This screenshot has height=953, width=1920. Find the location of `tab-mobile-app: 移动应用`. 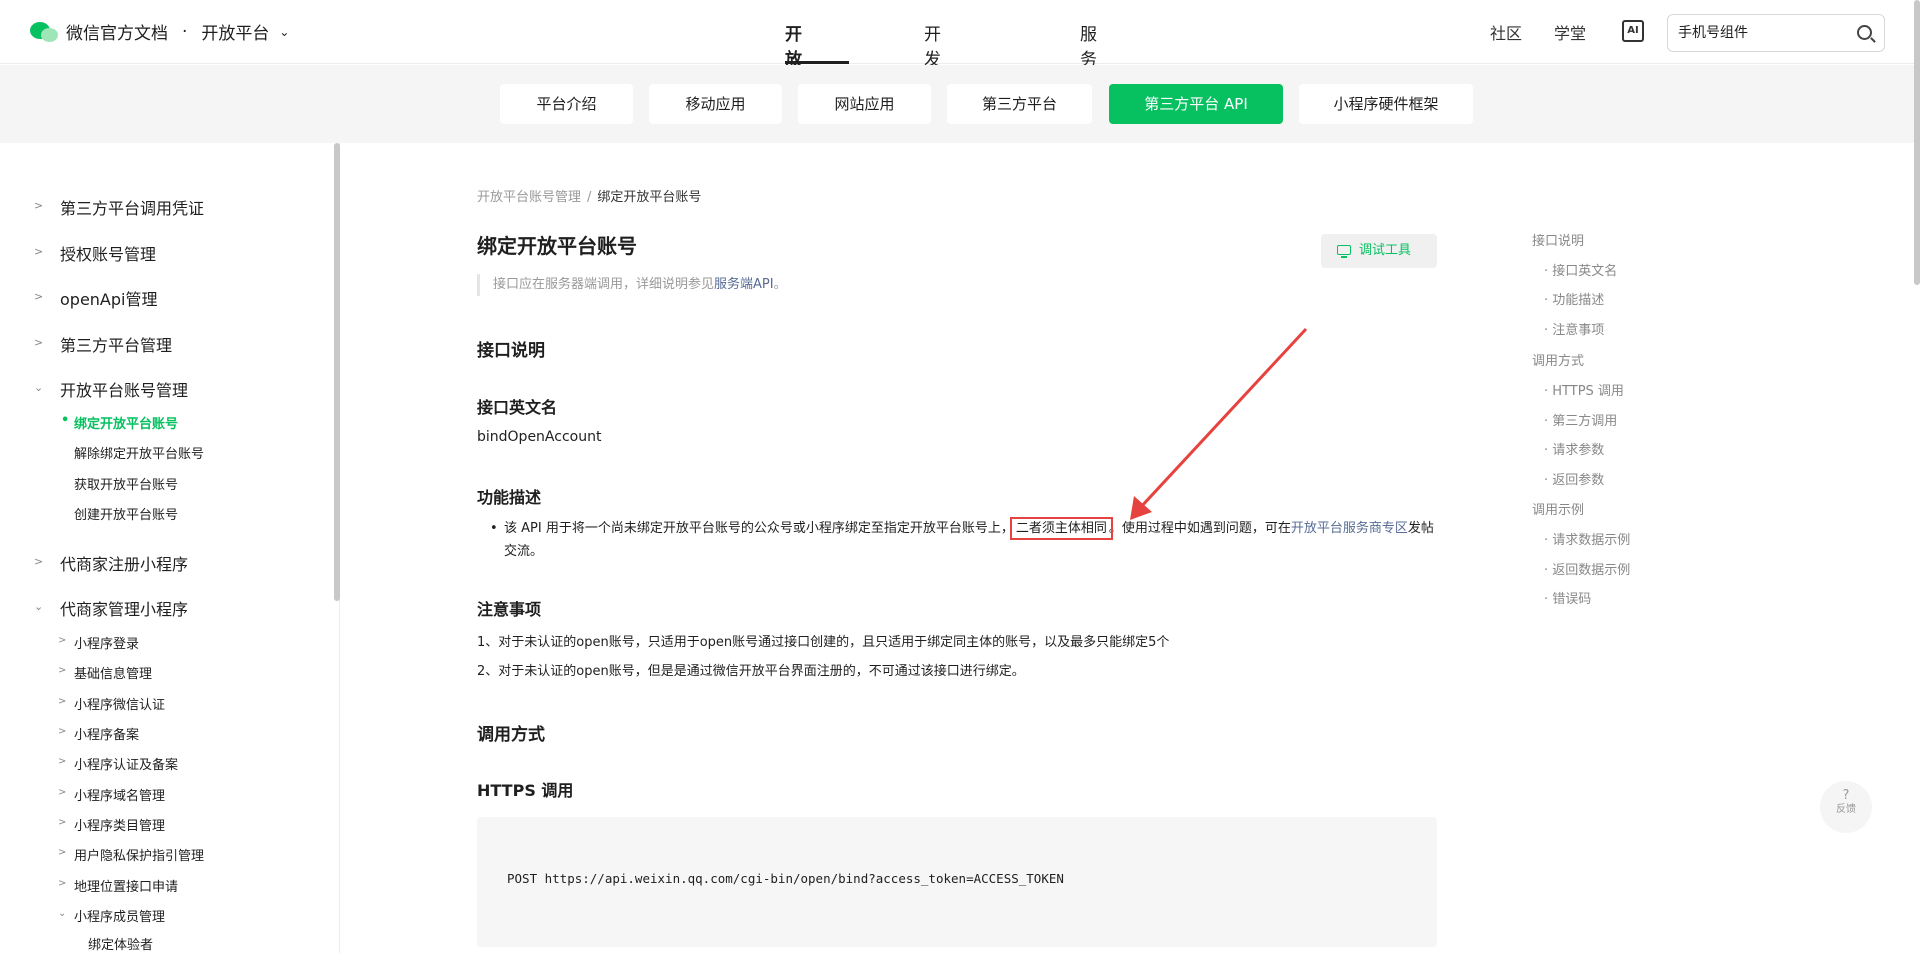

tab-mobile-app: 移动应用 is located at coordinates (715, 104).